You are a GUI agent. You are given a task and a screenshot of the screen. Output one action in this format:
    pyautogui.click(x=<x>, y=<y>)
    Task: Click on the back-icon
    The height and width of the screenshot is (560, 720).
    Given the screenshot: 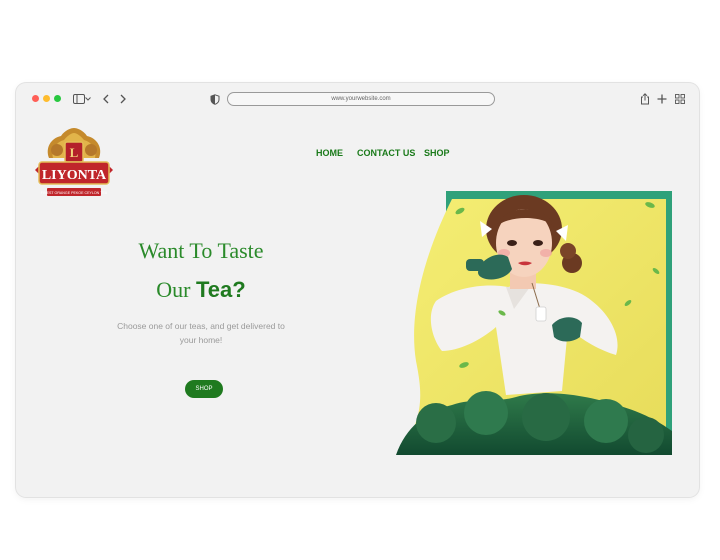 What is the action you would take?
    pyautogui.click(x=106, y=99)
    